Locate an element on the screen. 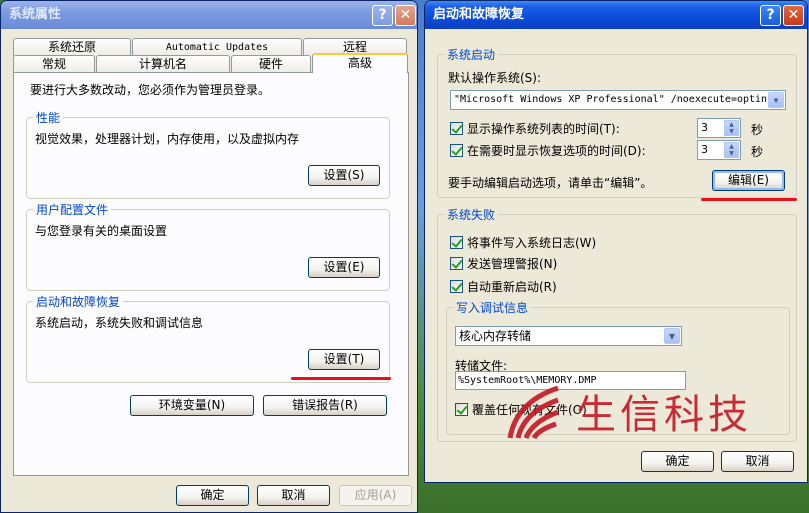 The width and height of the screenshot is (809, 513). watermark-text: 生信科技 is located at coordinates (664, 415).